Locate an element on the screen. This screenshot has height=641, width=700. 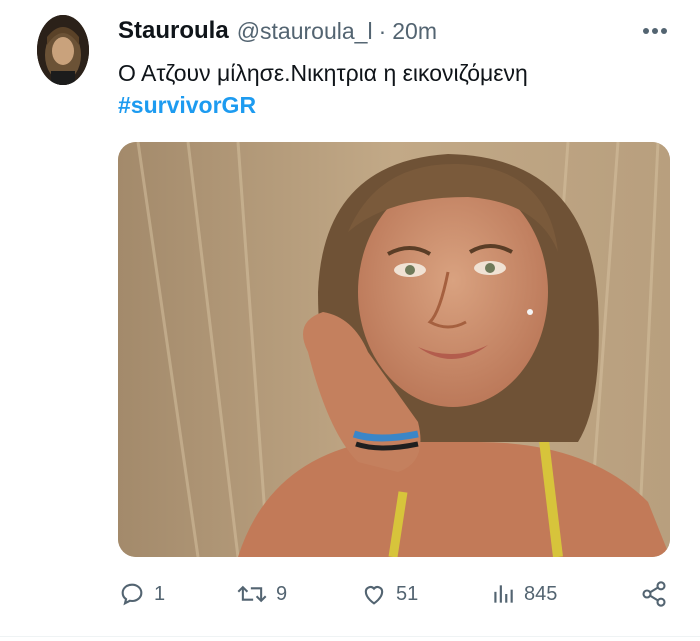
views-button: 845 is located at coordinates (523, 594).